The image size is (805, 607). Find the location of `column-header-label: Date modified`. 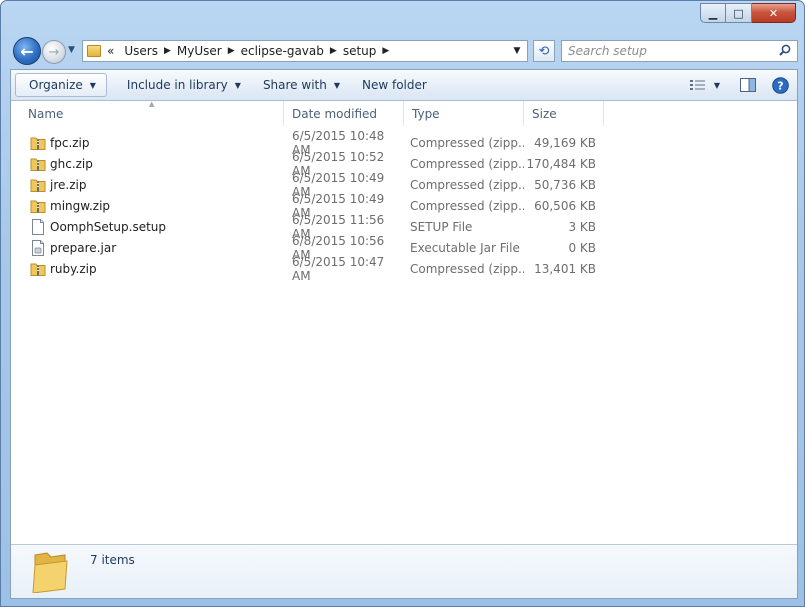

column-header-label: Date modified is located at coordinates (335, 113).